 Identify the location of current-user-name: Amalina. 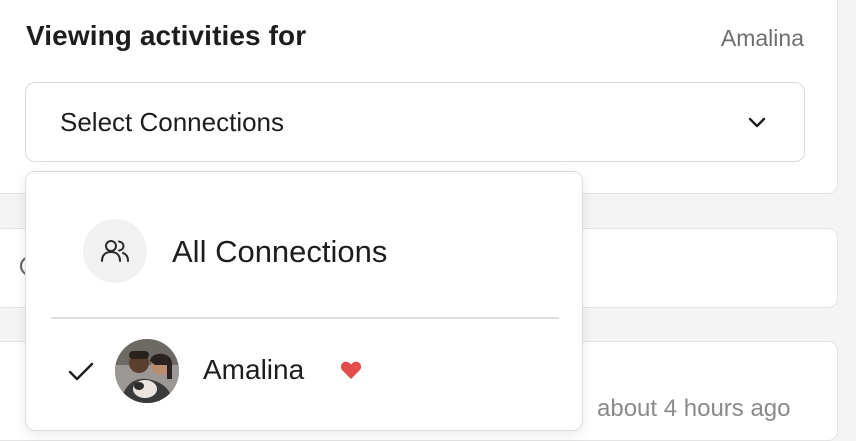
(762, 38).